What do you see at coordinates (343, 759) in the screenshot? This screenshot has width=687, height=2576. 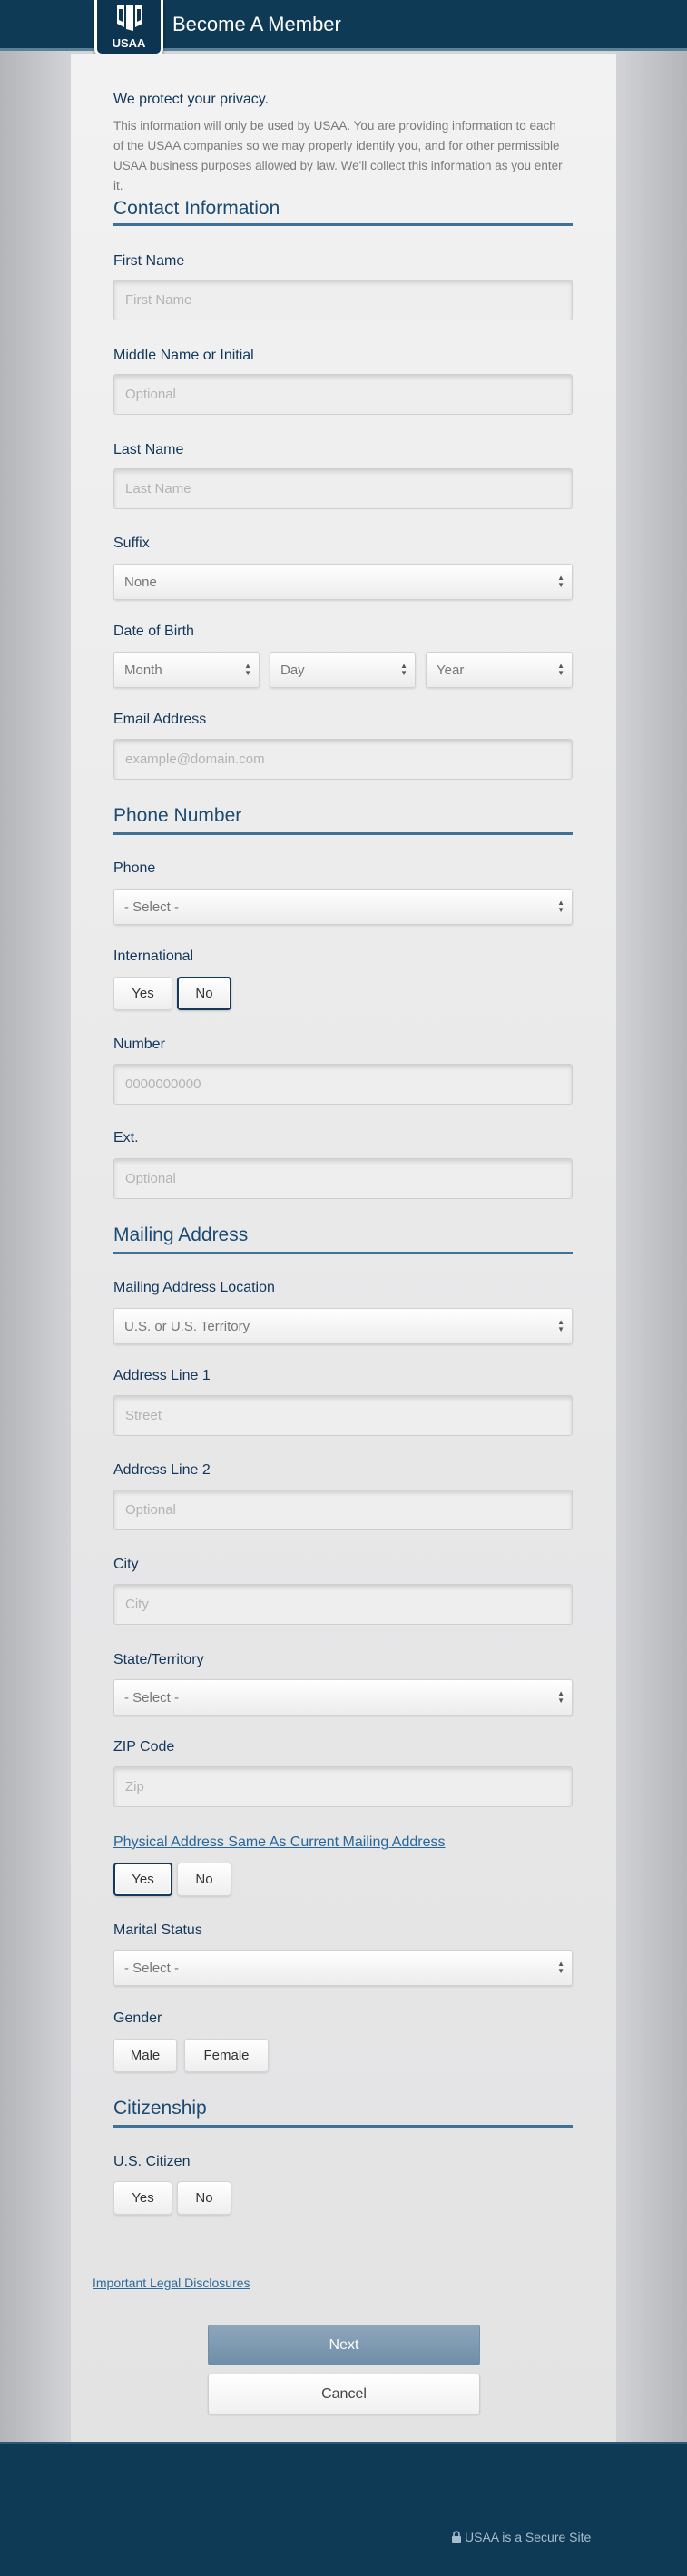 I see `email-input: example@domain.com` at bounding box center [343, 759].